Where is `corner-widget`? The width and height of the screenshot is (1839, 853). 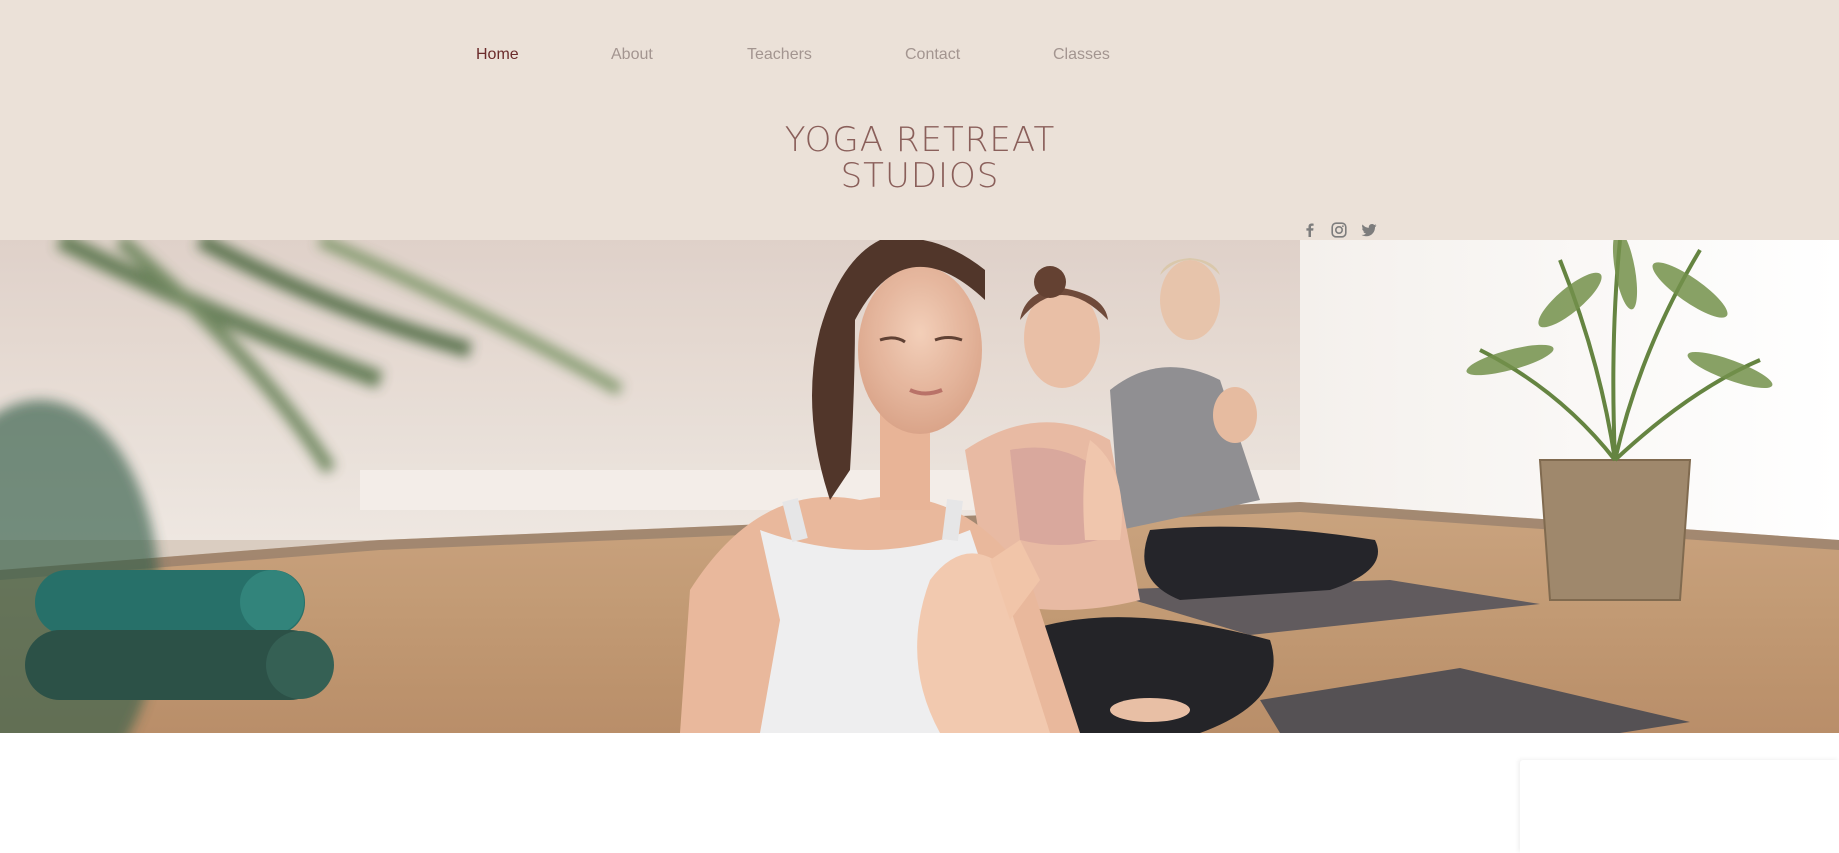 corner-widget is located at coordinates (1679, 806).